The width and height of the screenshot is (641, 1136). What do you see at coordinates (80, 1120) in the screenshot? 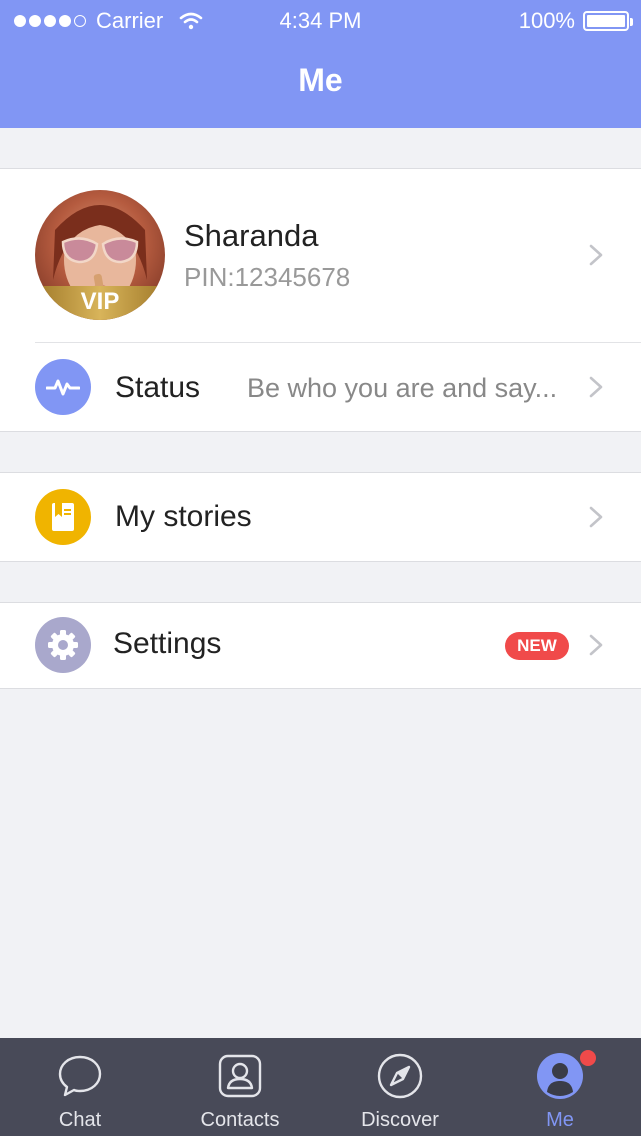
I see `tab-label: Chat` at bounding box center [80, 1120].